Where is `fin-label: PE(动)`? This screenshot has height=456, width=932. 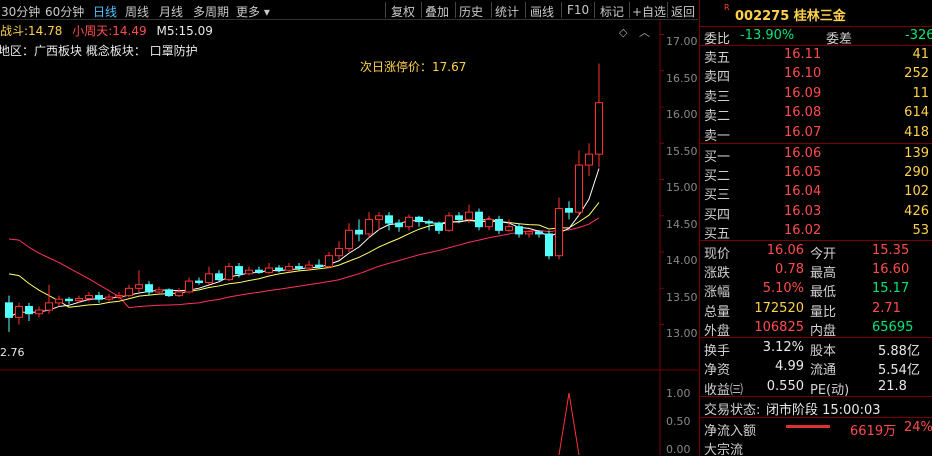 fin-label: PE(动) is located at coordinates (830, 390).